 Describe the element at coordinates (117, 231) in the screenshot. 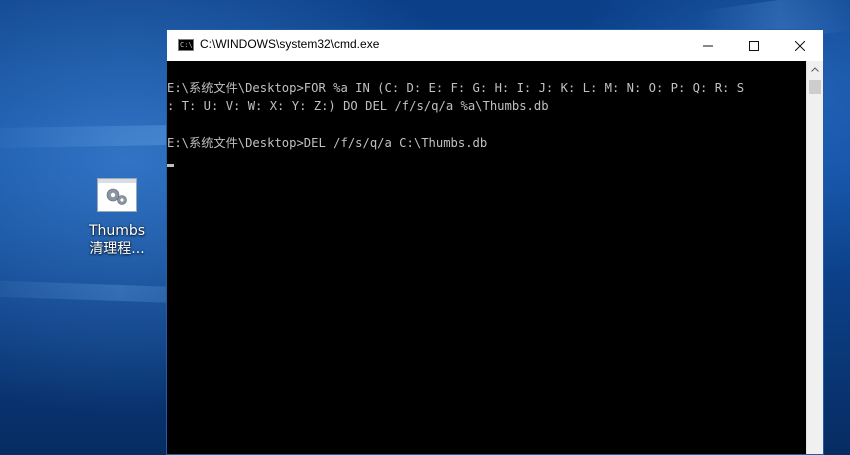

I see `desktop-icon-label-line1: Thumbs` at that location.